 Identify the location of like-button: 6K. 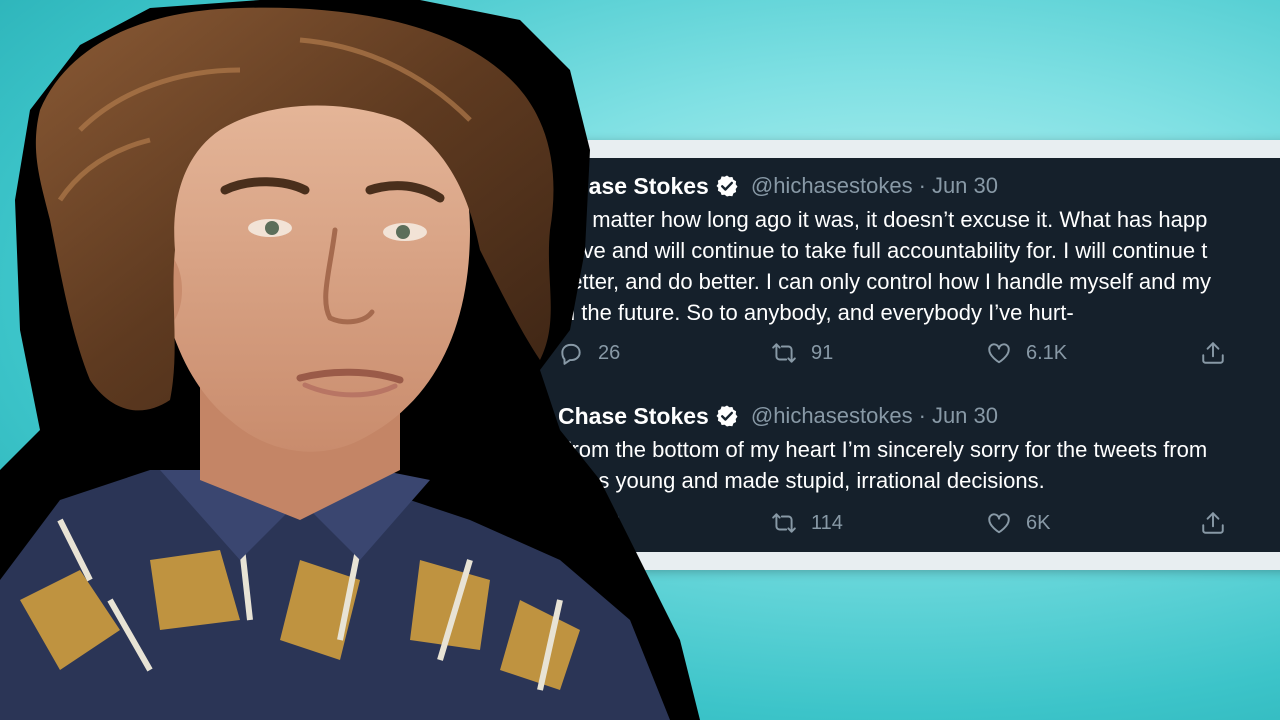
(1018, 523).